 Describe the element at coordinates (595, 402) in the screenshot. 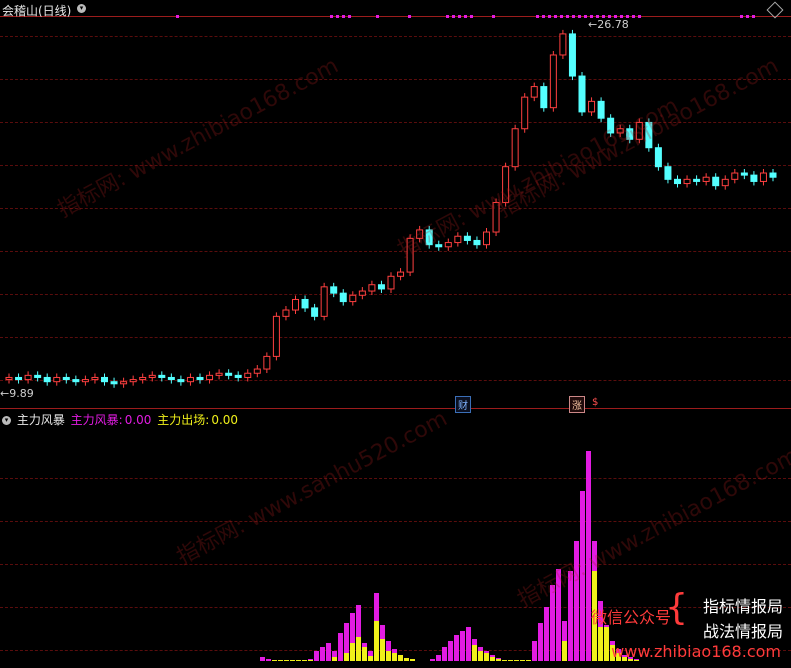

I see `event-dollar-badge: $` at that location.